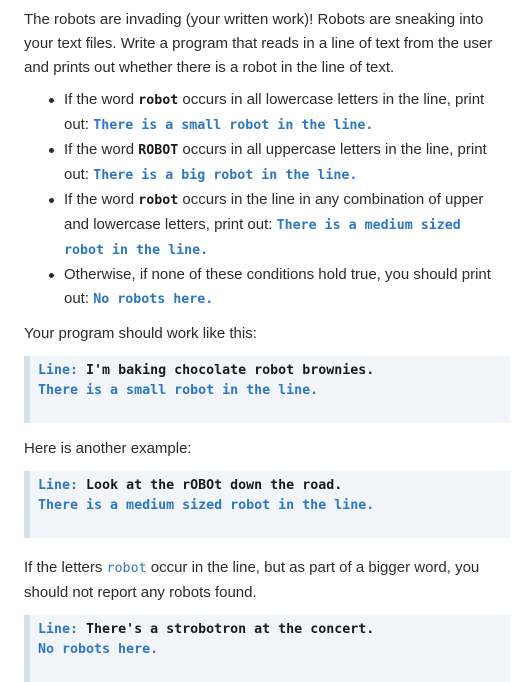 The width and height of the screenshot is (528, 682). I want to click on note-text: If the letters, so click(65, 567).